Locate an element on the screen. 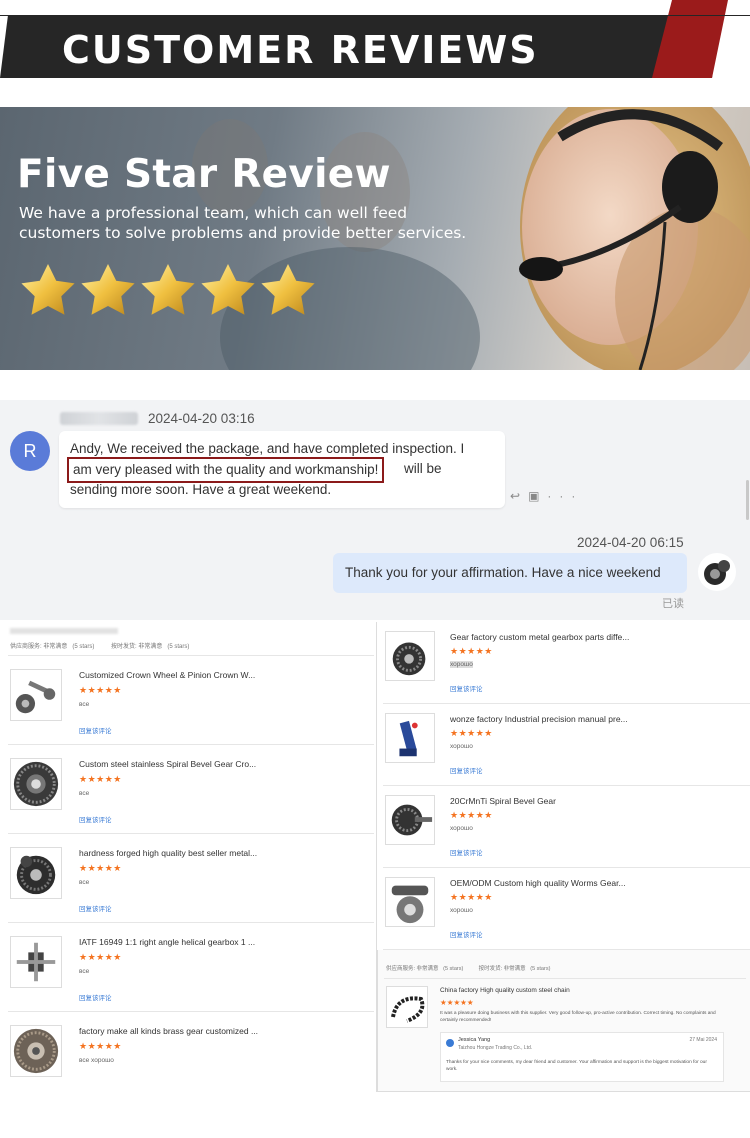 The width and height of the screenshot is (750, 1138). reply-company: Taizhou Hongze Trading Co., Ltd. is located at coordinates (495, 1048).